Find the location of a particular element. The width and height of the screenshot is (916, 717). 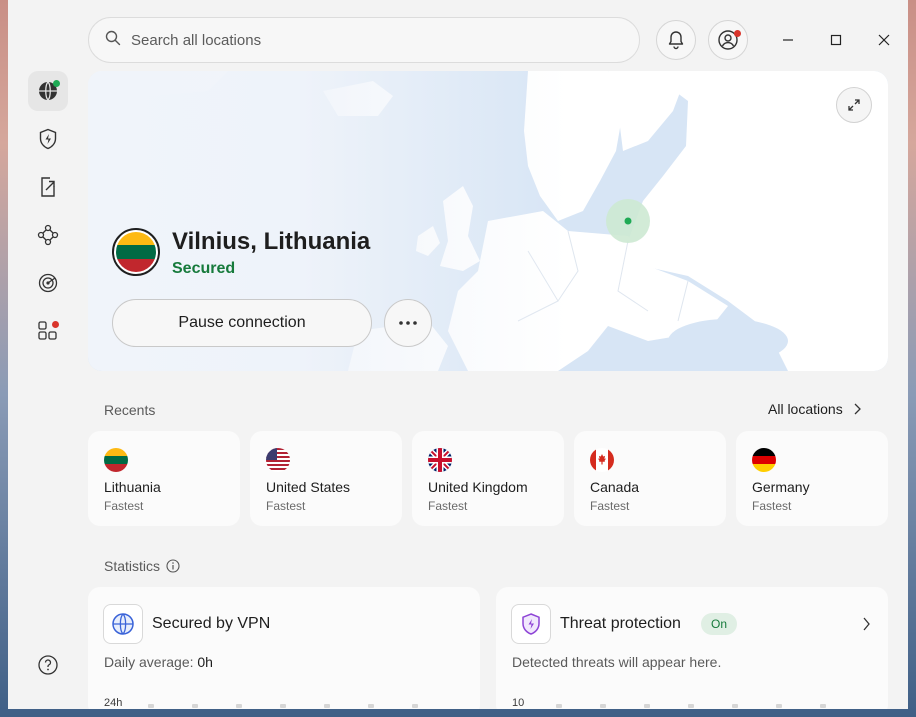

maximize-icon is located at coordinates (836, 40).